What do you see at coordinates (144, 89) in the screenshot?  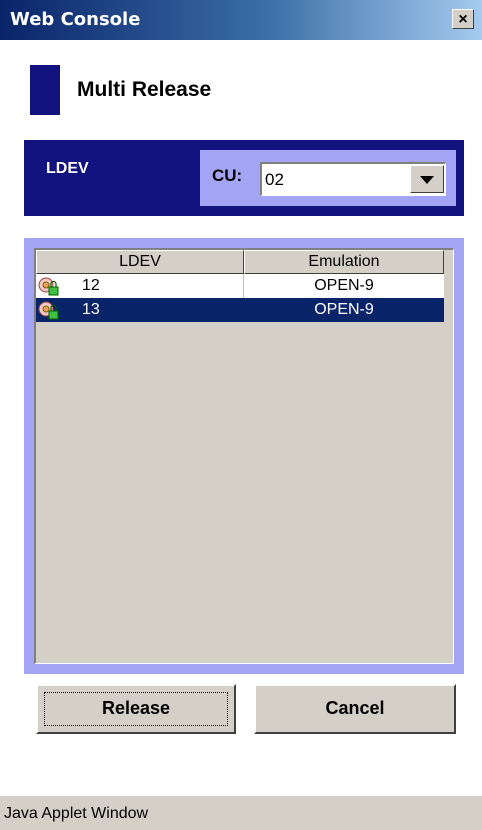 I see `page-title: Multi Release` at bounding box center [144, 89].